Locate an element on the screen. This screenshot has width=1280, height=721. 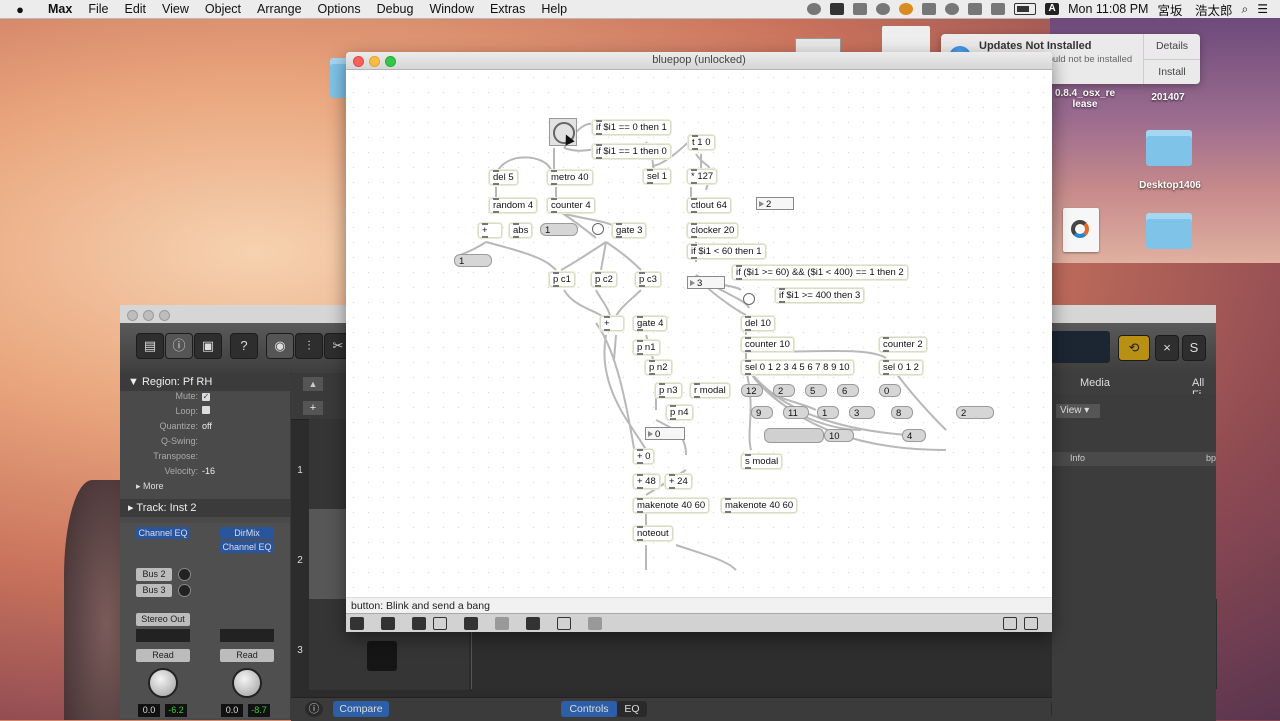
inspector-icon is located at coordinates (502, 623).